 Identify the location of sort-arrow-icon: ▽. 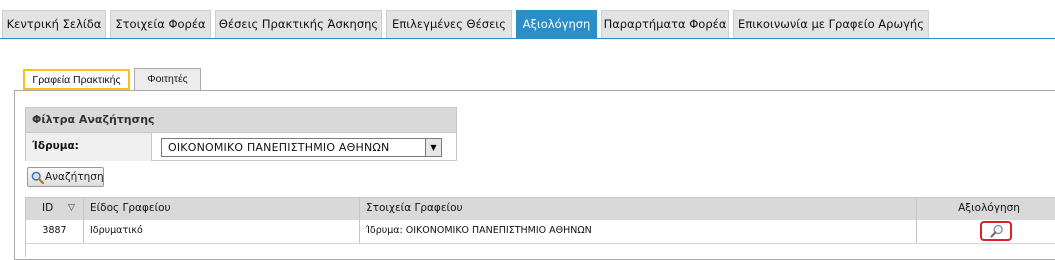
(71, 208).